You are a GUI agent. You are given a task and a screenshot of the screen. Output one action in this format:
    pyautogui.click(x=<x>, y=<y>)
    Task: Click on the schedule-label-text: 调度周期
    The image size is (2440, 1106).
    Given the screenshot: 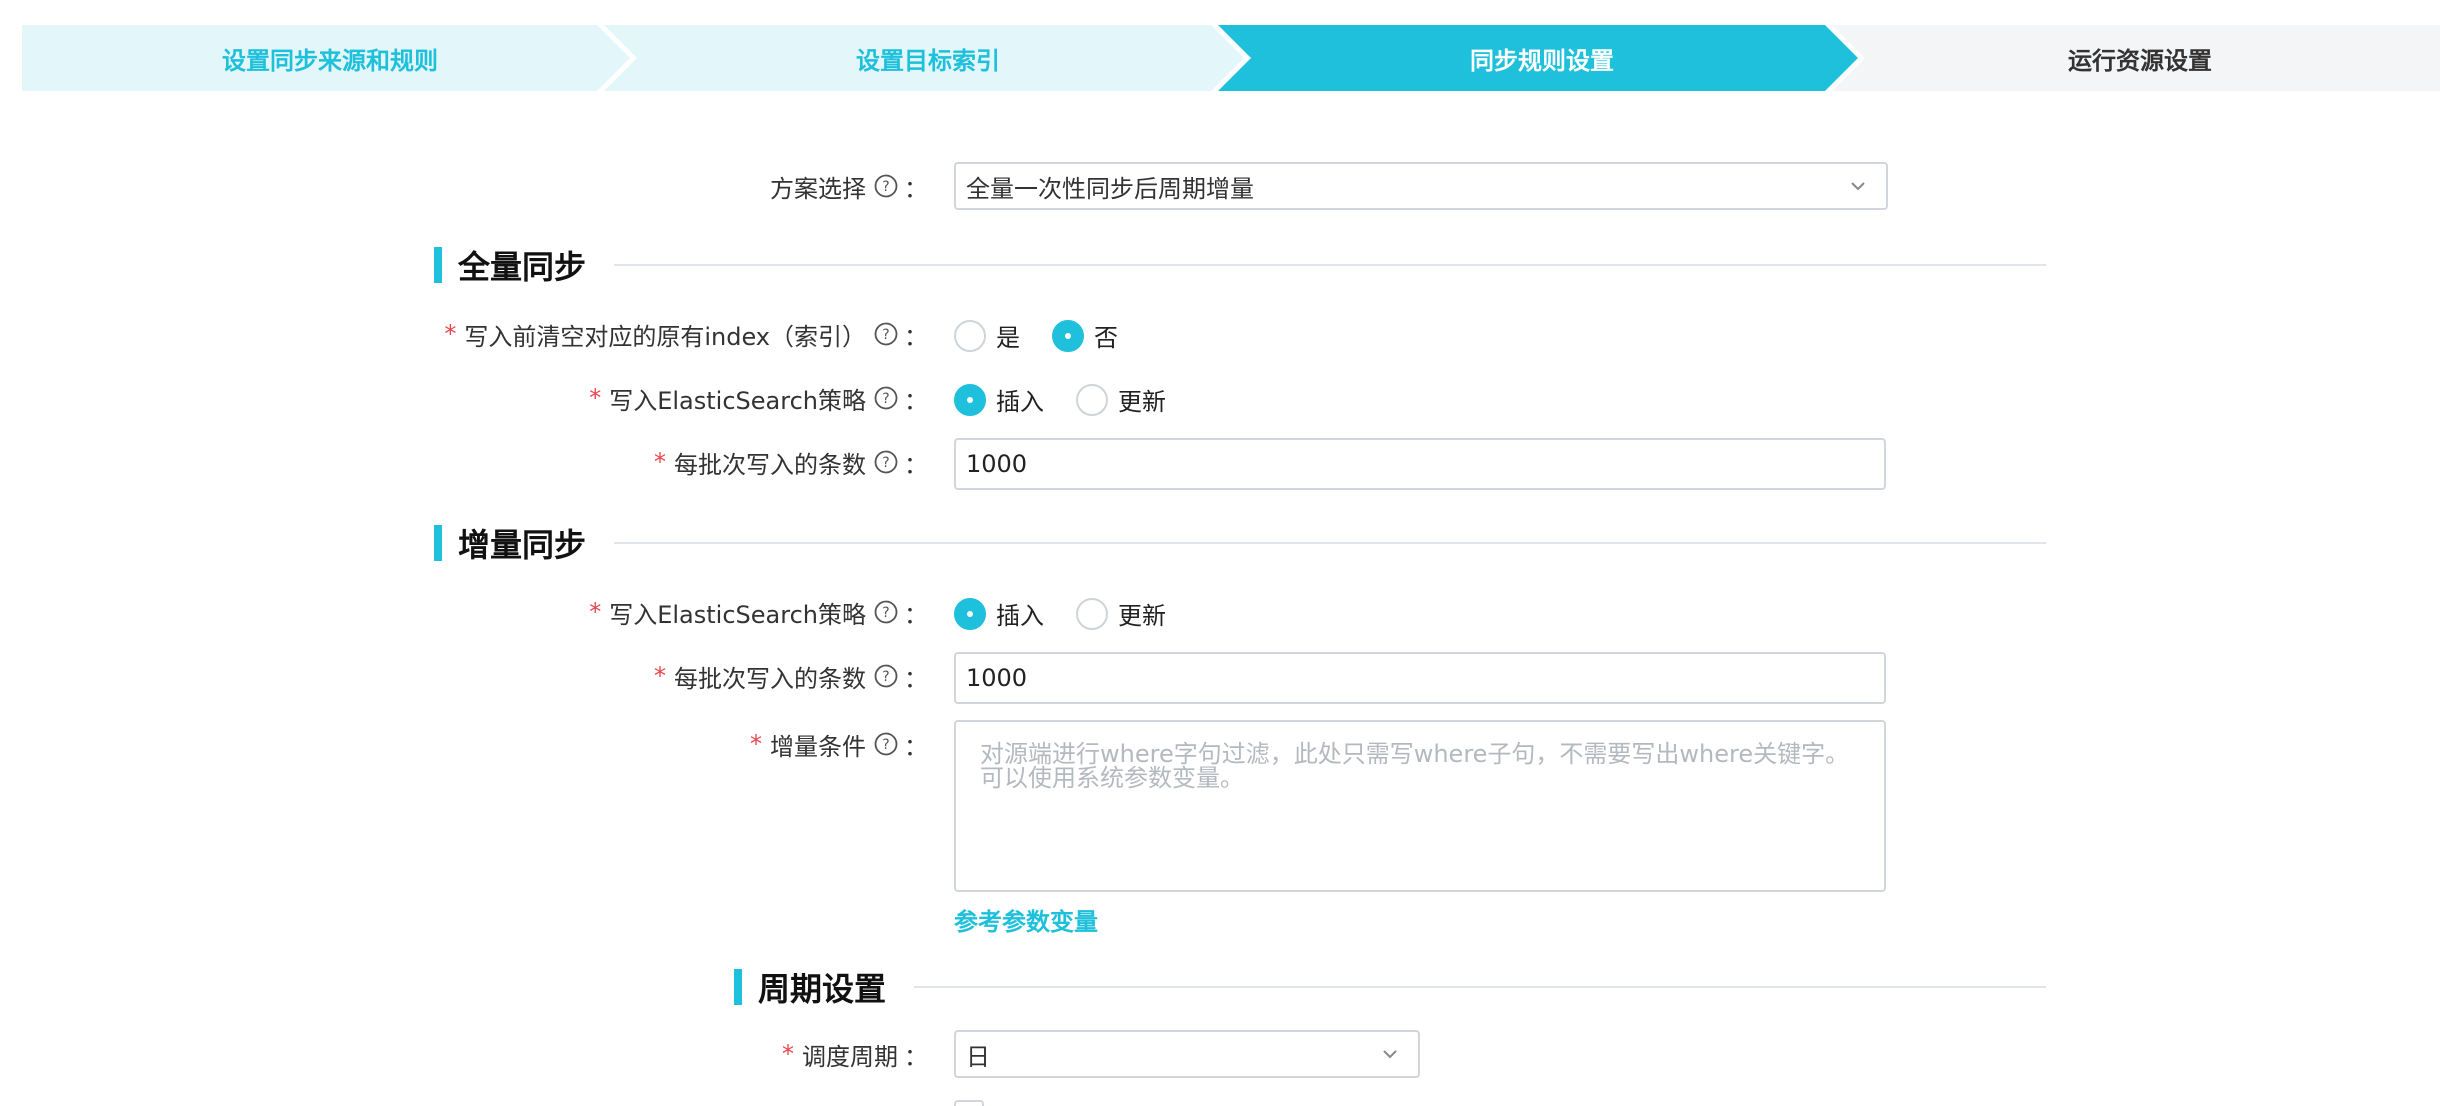 What is the action you would take?
    pyautogui.click(x=850, y=1056)
    